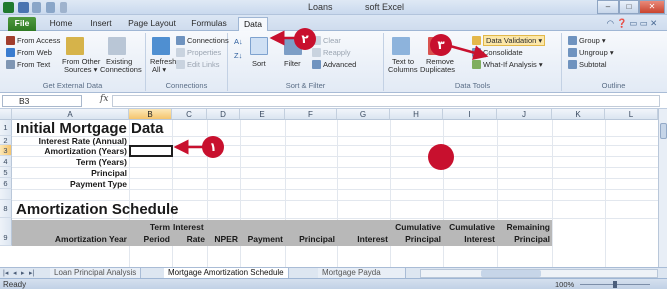  What do you see at coordinates (262, 239) in the screenshot?
I see `sched-header-payment: Payment` at bounding box center [262, 239].